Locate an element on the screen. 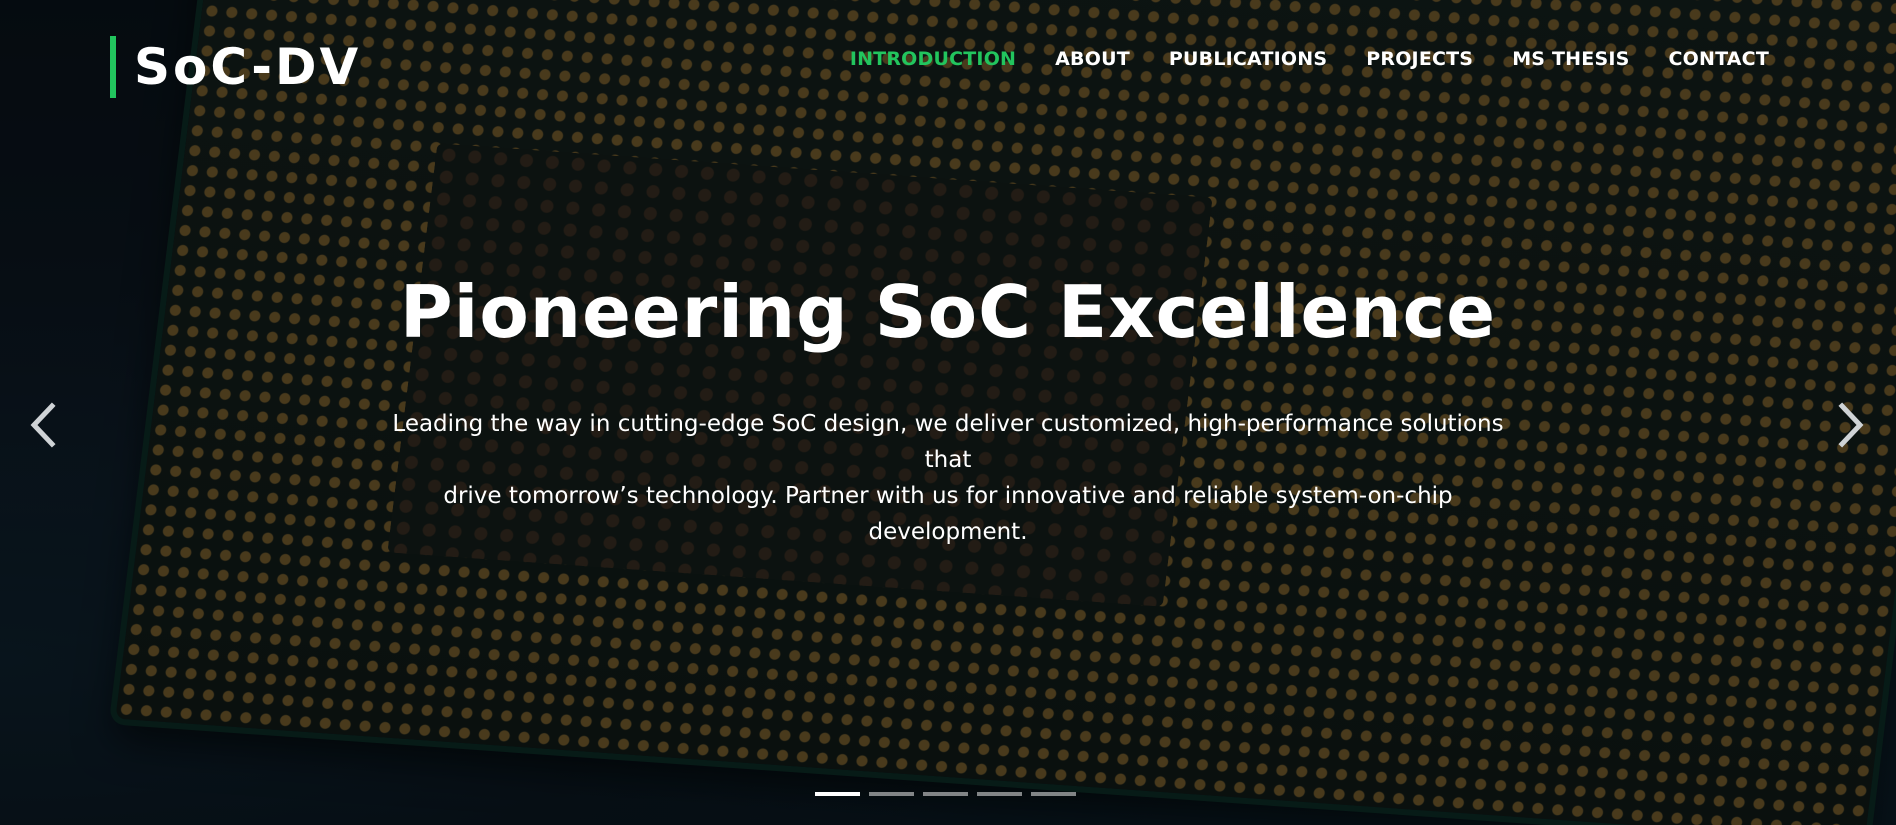 Image resolution: width=1896 pixels, height=825 pixels. carousel-next-button is located at coordinates (1848, 425).